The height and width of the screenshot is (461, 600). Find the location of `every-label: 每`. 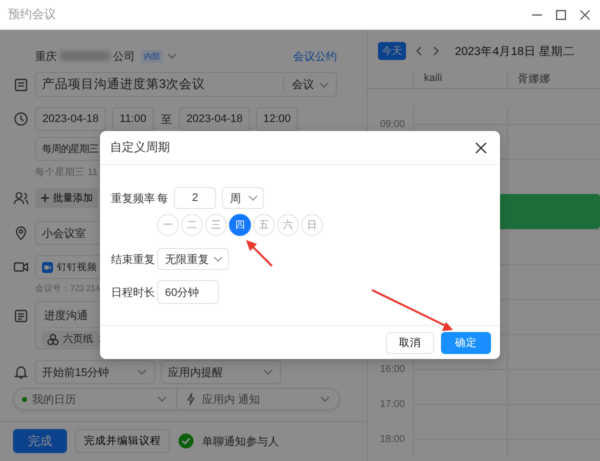

every-label: 每 is located at coordinates (162, 199).